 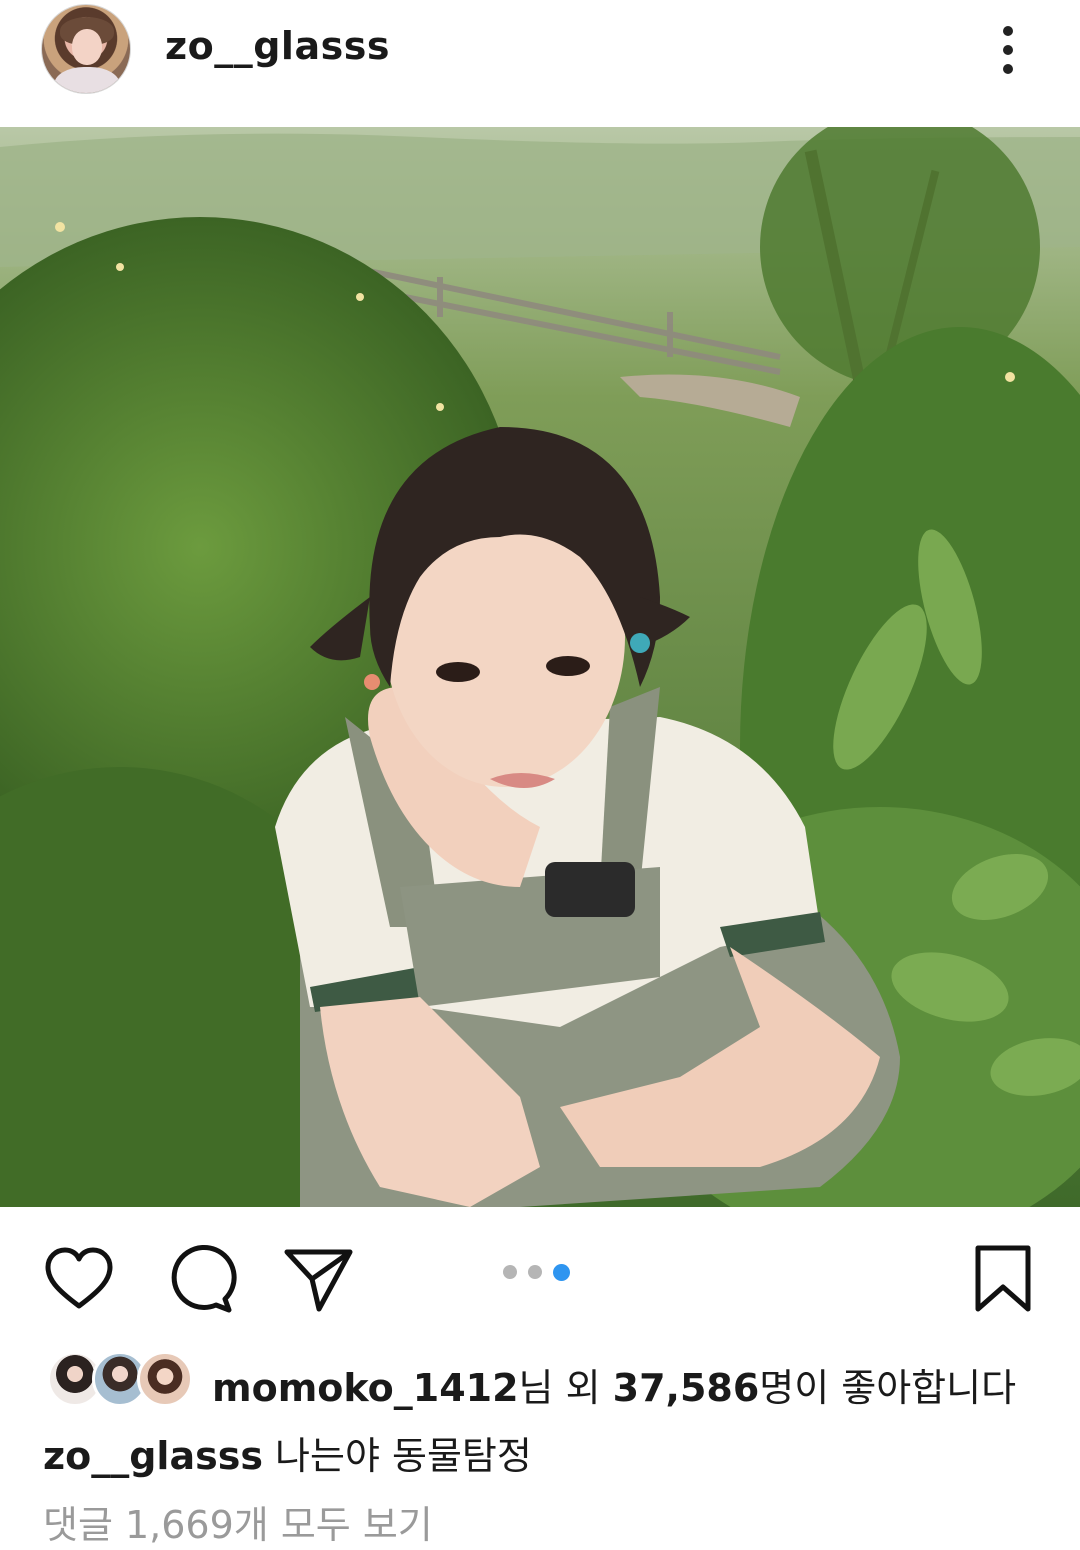 What do you see at coordinates (79, 1280) in the screenshot?
I see `heart-icon` at bounding box center [79, 1280].